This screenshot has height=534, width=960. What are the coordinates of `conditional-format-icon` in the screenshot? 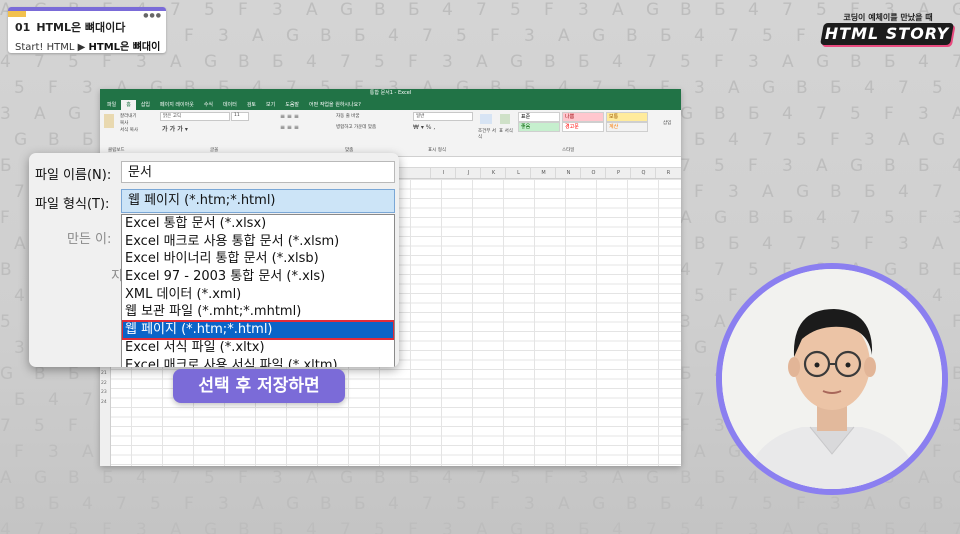 It's located at (486, 119).